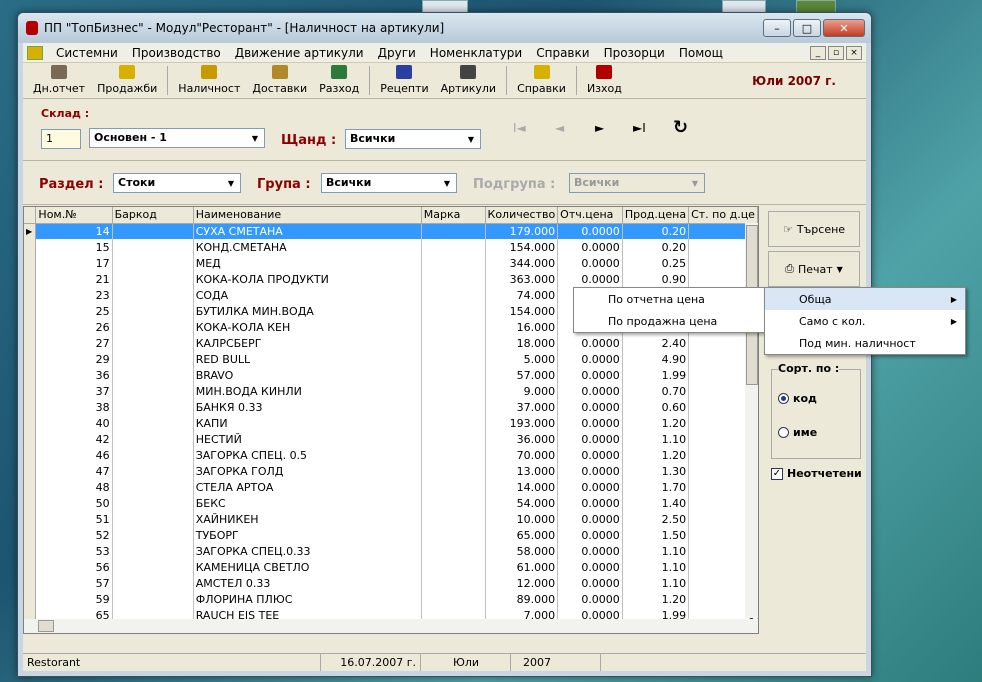 Image resolution: width=982 pixels, height=682 pixels. What do you see at coordinates (397, 53) in the screenshot?
I see `menu-other: Други` at bounding box center [397, 53].